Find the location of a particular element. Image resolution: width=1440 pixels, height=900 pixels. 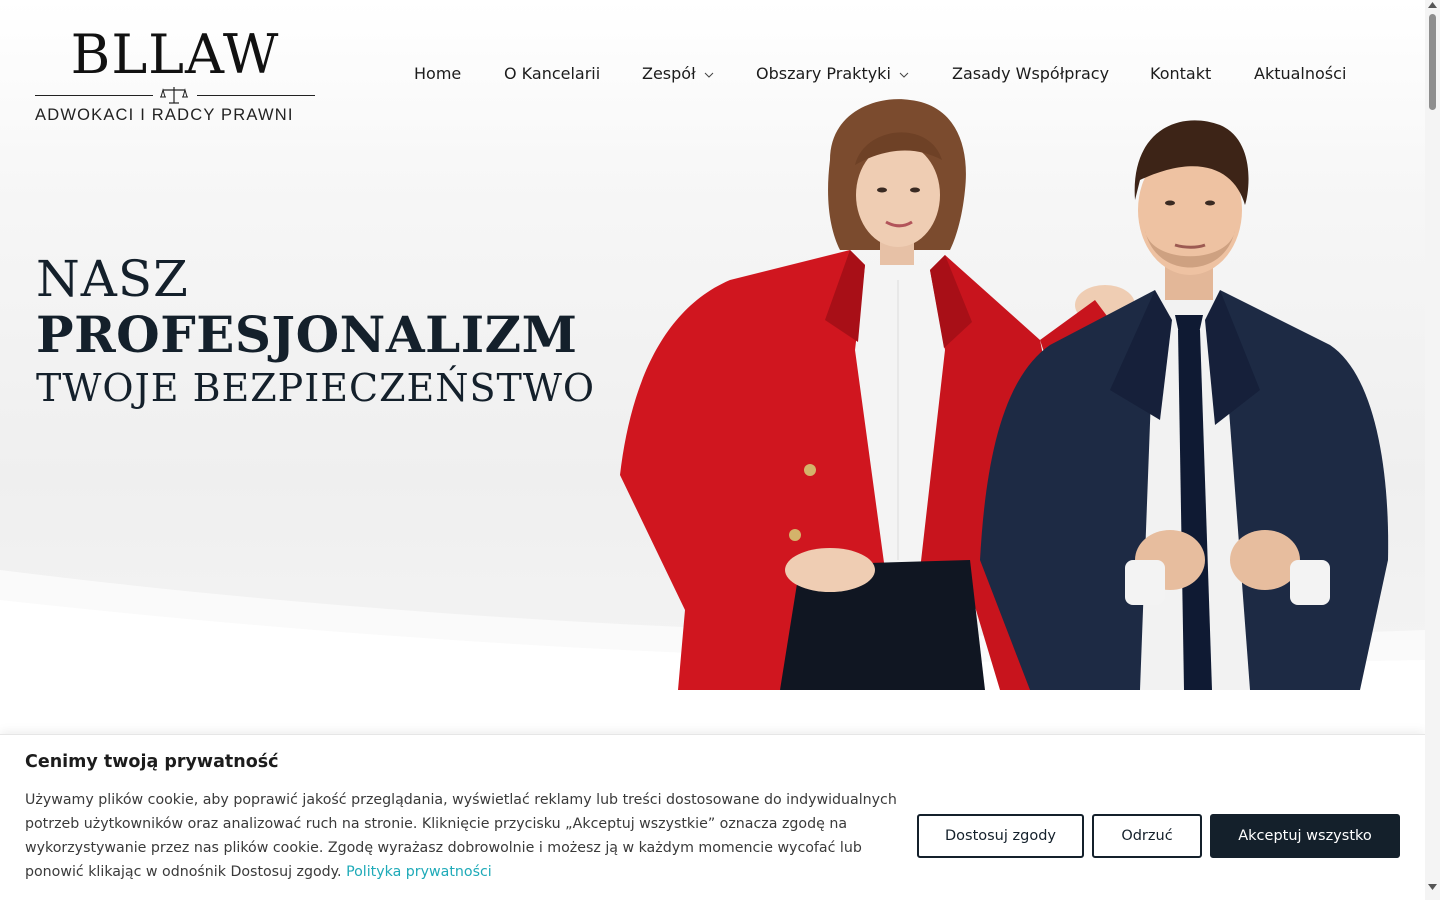

vertical-scrollbar is located at coordinates (1432, 450).